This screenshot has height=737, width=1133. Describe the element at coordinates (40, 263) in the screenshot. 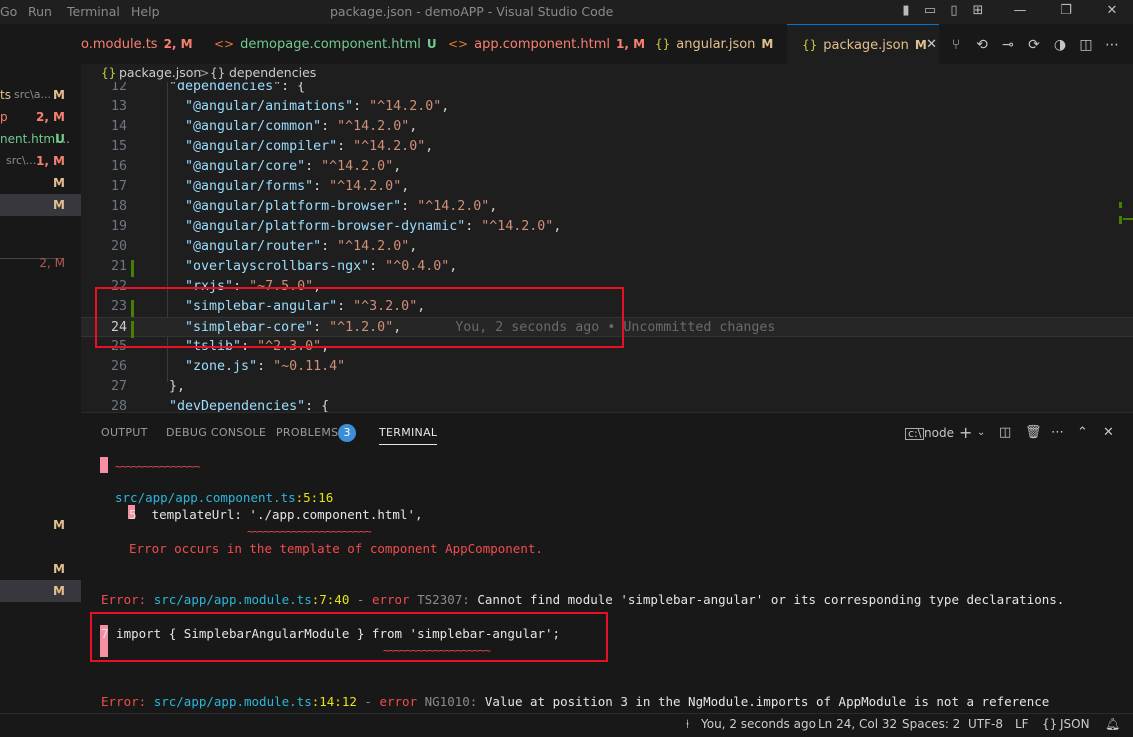

I see `sidebar-item: 2, M` at that location.